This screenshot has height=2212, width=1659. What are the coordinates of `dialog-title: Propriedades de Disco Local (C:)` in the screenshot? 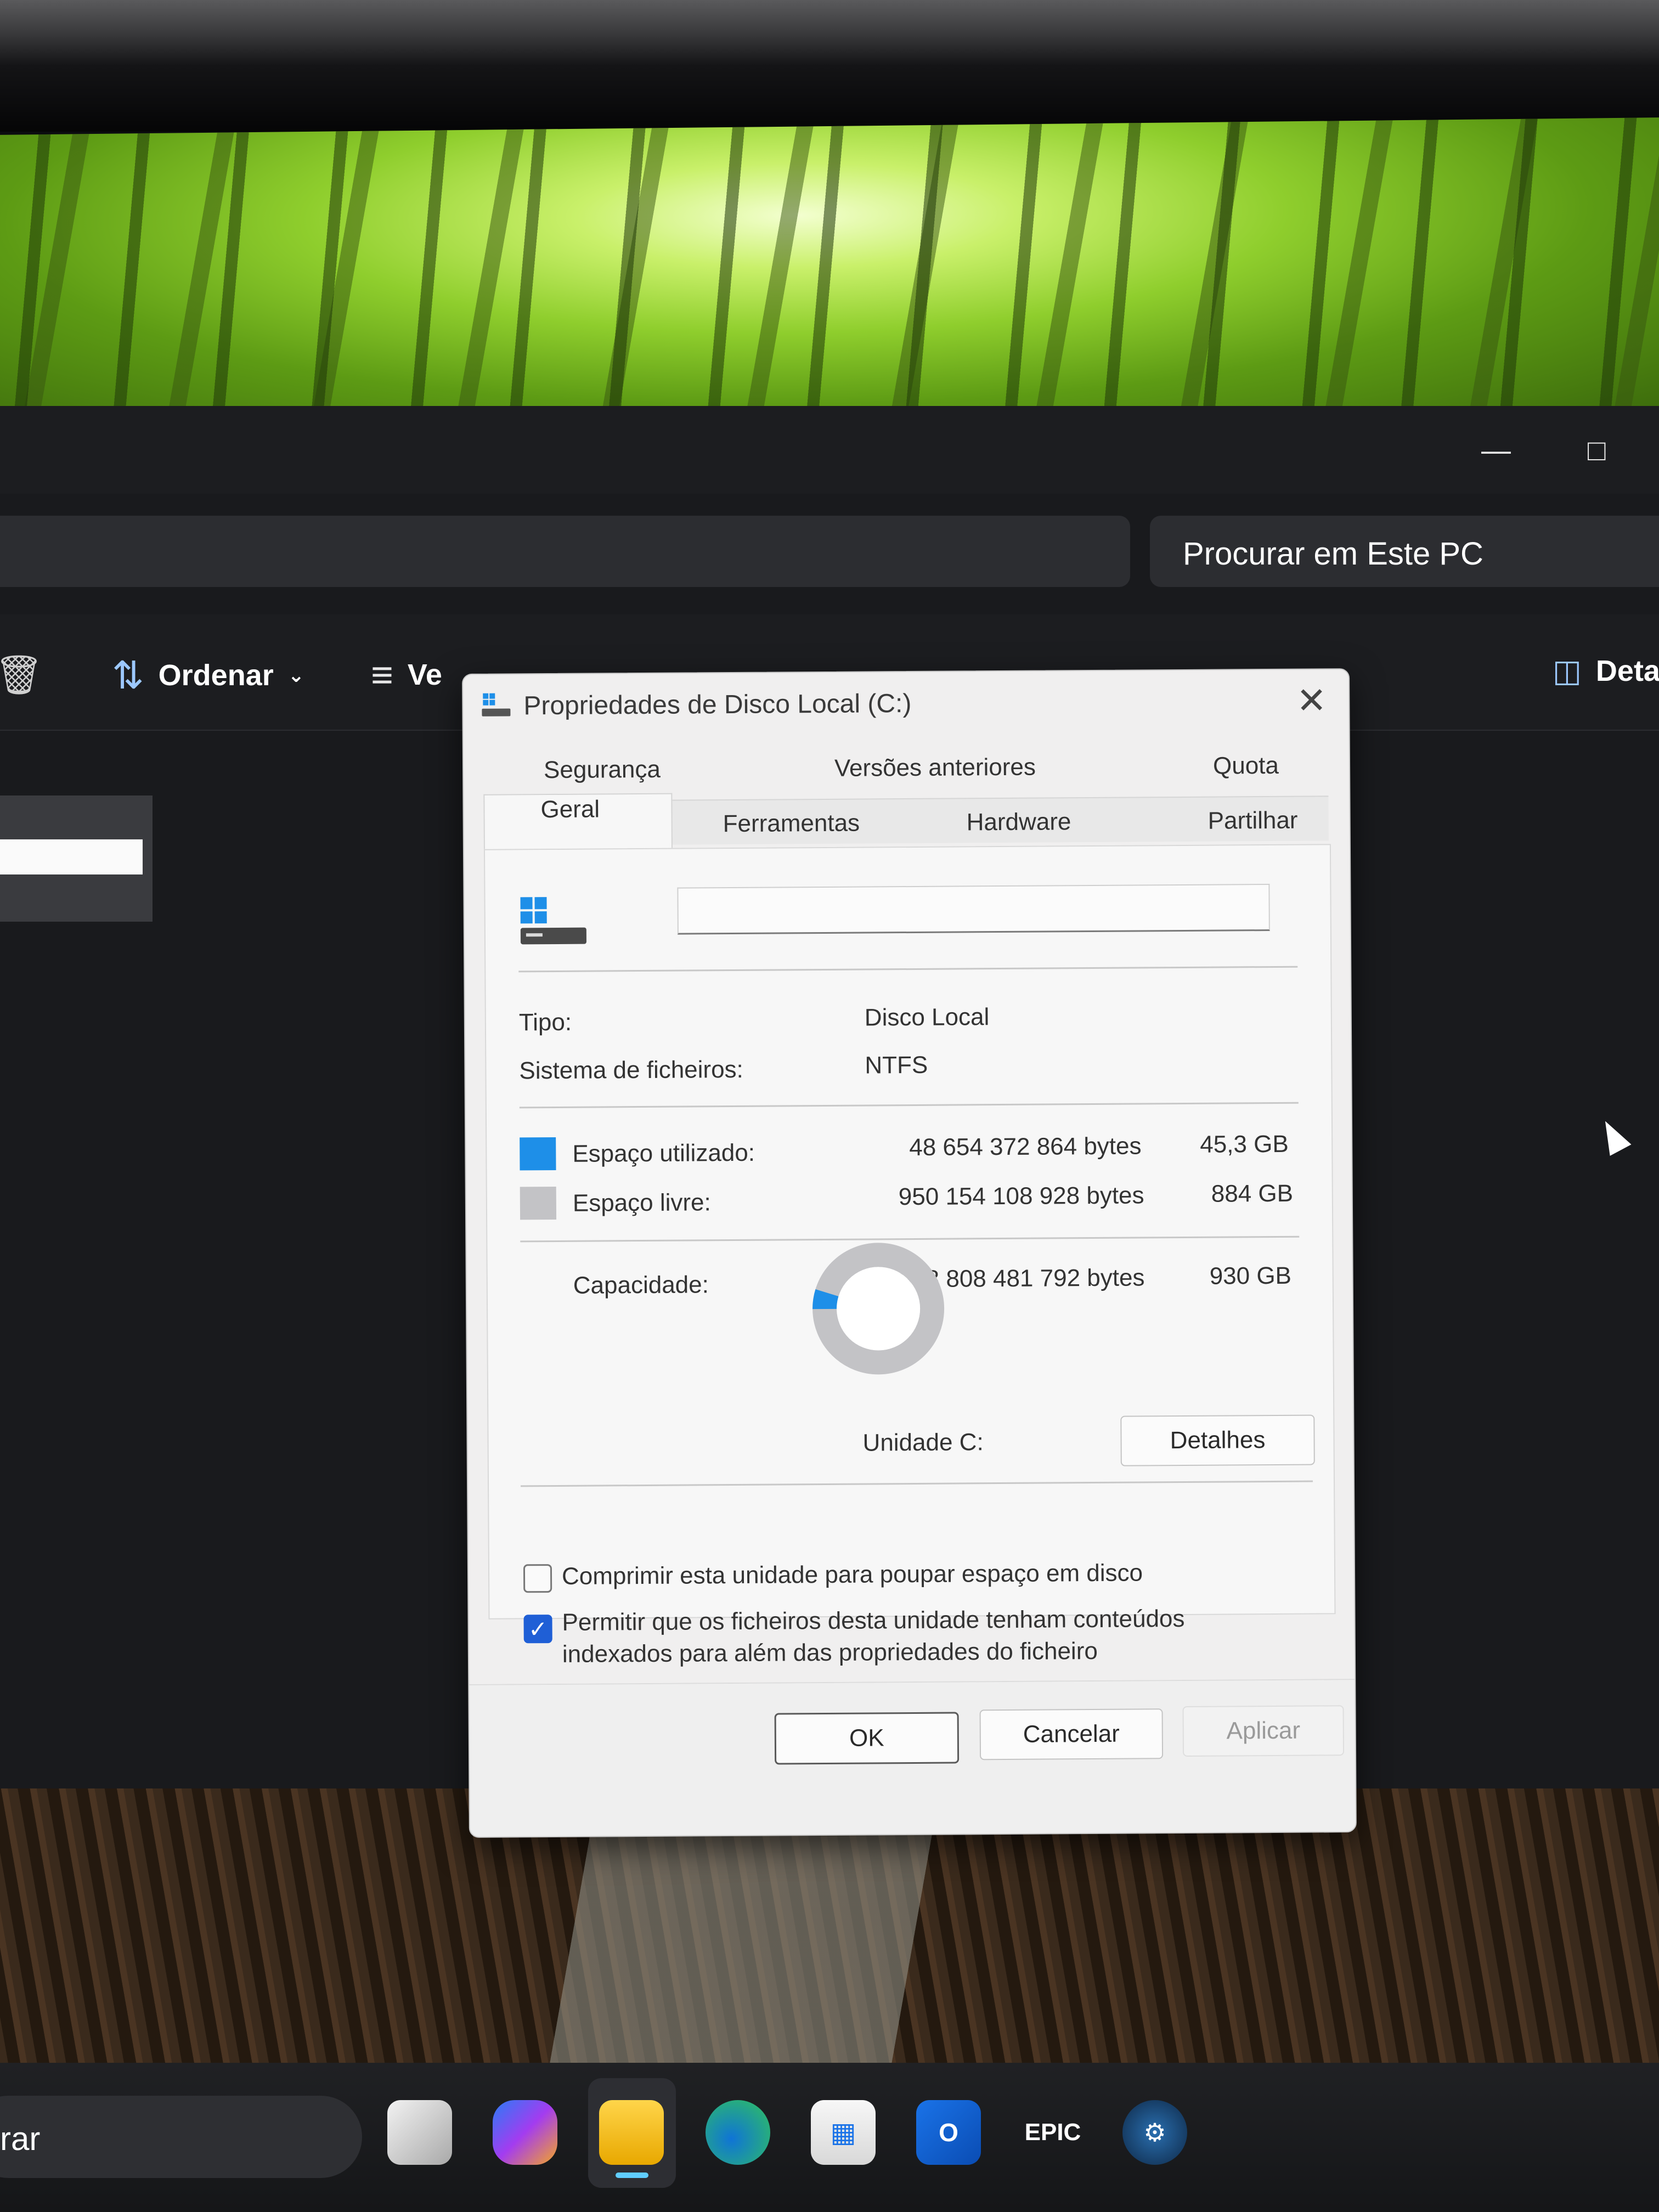 It's located at (718, 705).